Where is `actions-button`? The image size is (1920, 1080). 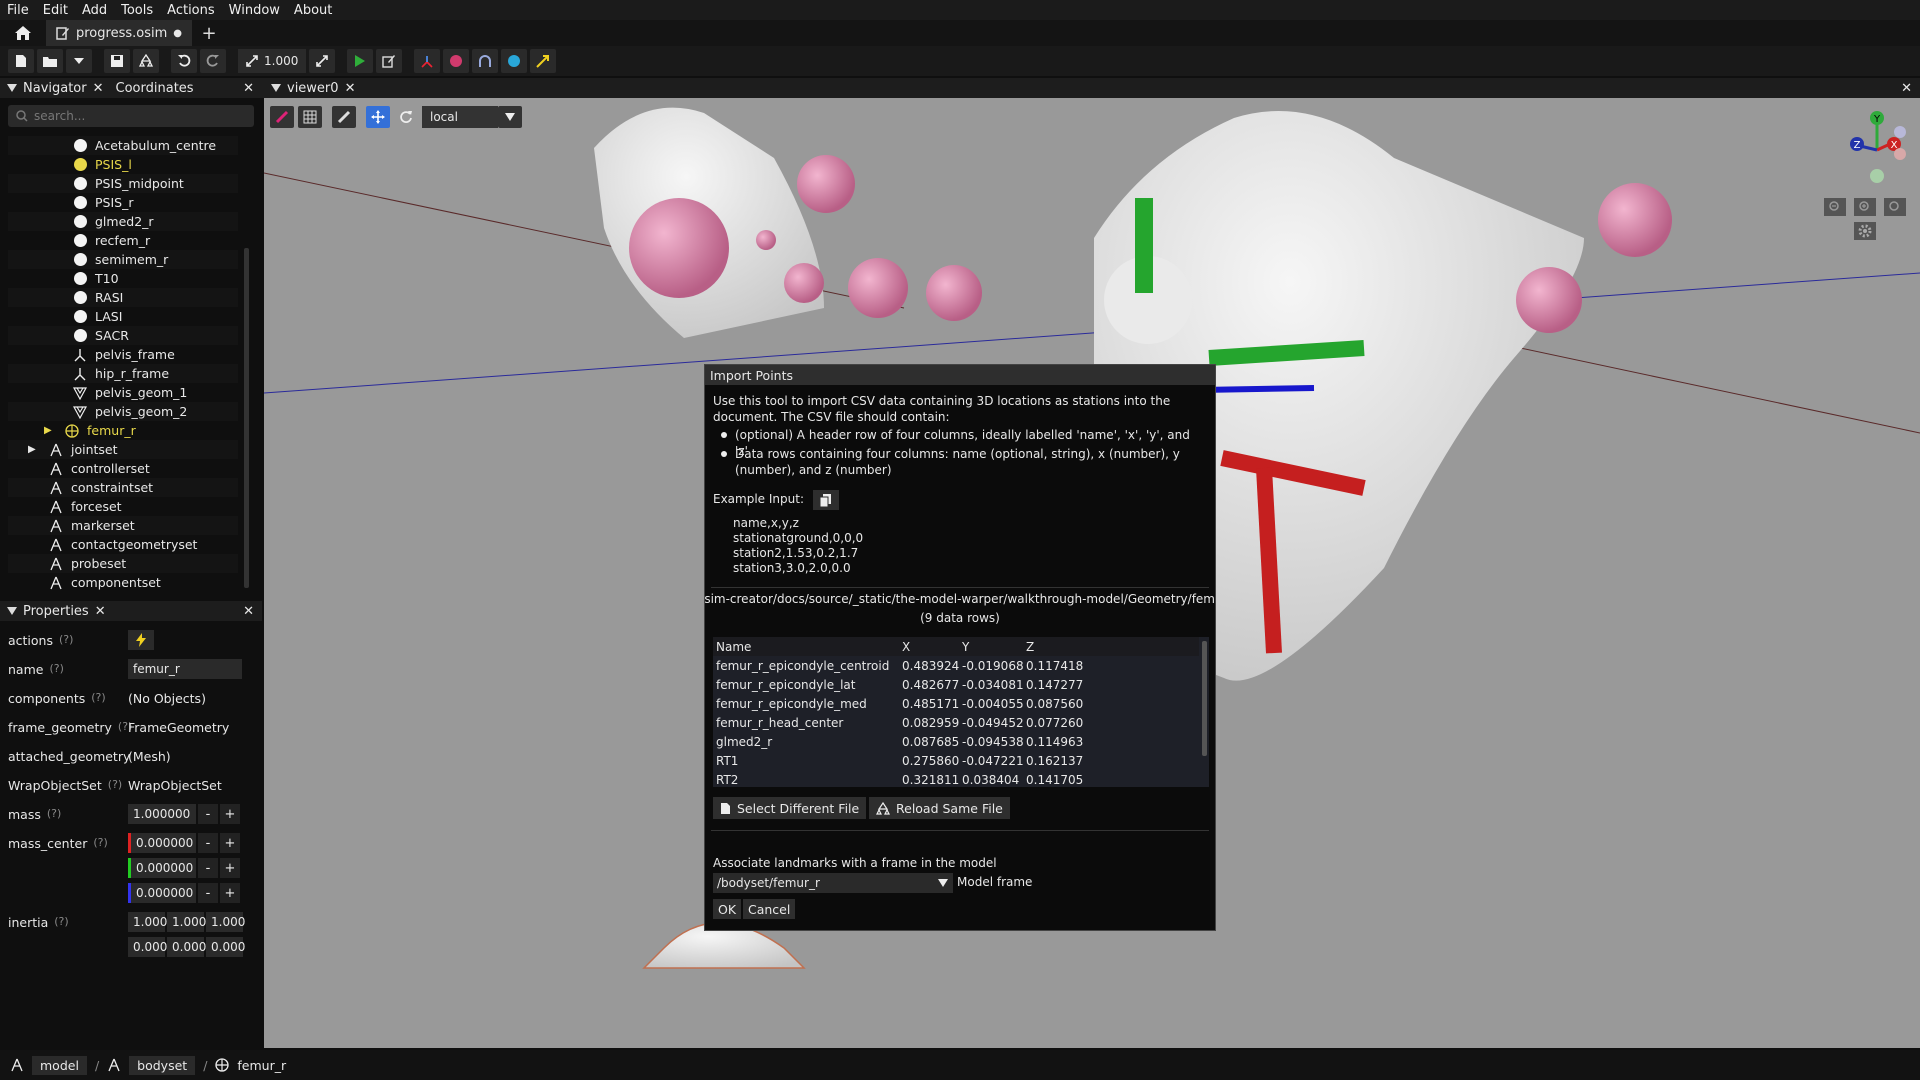
actions-button is located at coordinates (141, 640).